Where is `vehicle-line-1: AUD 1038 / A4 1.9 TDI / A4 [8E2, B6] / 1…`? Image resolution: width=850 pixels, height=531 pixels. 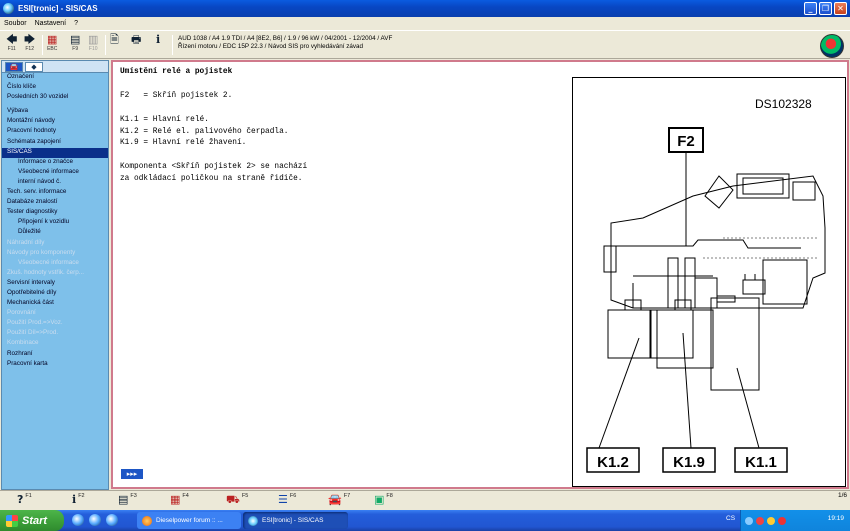 vehicle-line-1: AUD 1038 / A4 1.9 TDI / A4 [8E2, B6] / 1… is located at coordinates (285, 38).